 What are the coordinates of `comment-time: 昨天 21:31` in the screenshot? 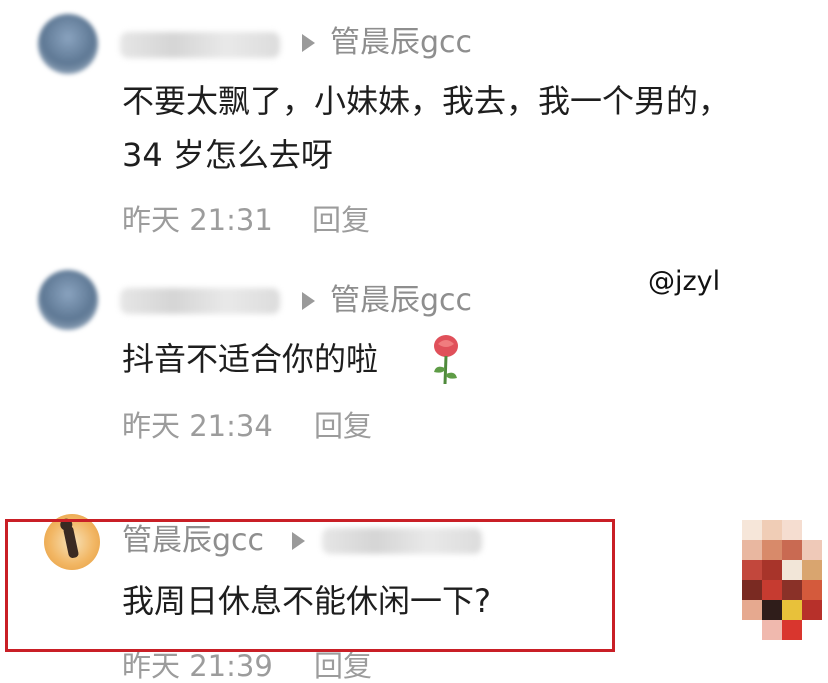 It's located at (197, 220).